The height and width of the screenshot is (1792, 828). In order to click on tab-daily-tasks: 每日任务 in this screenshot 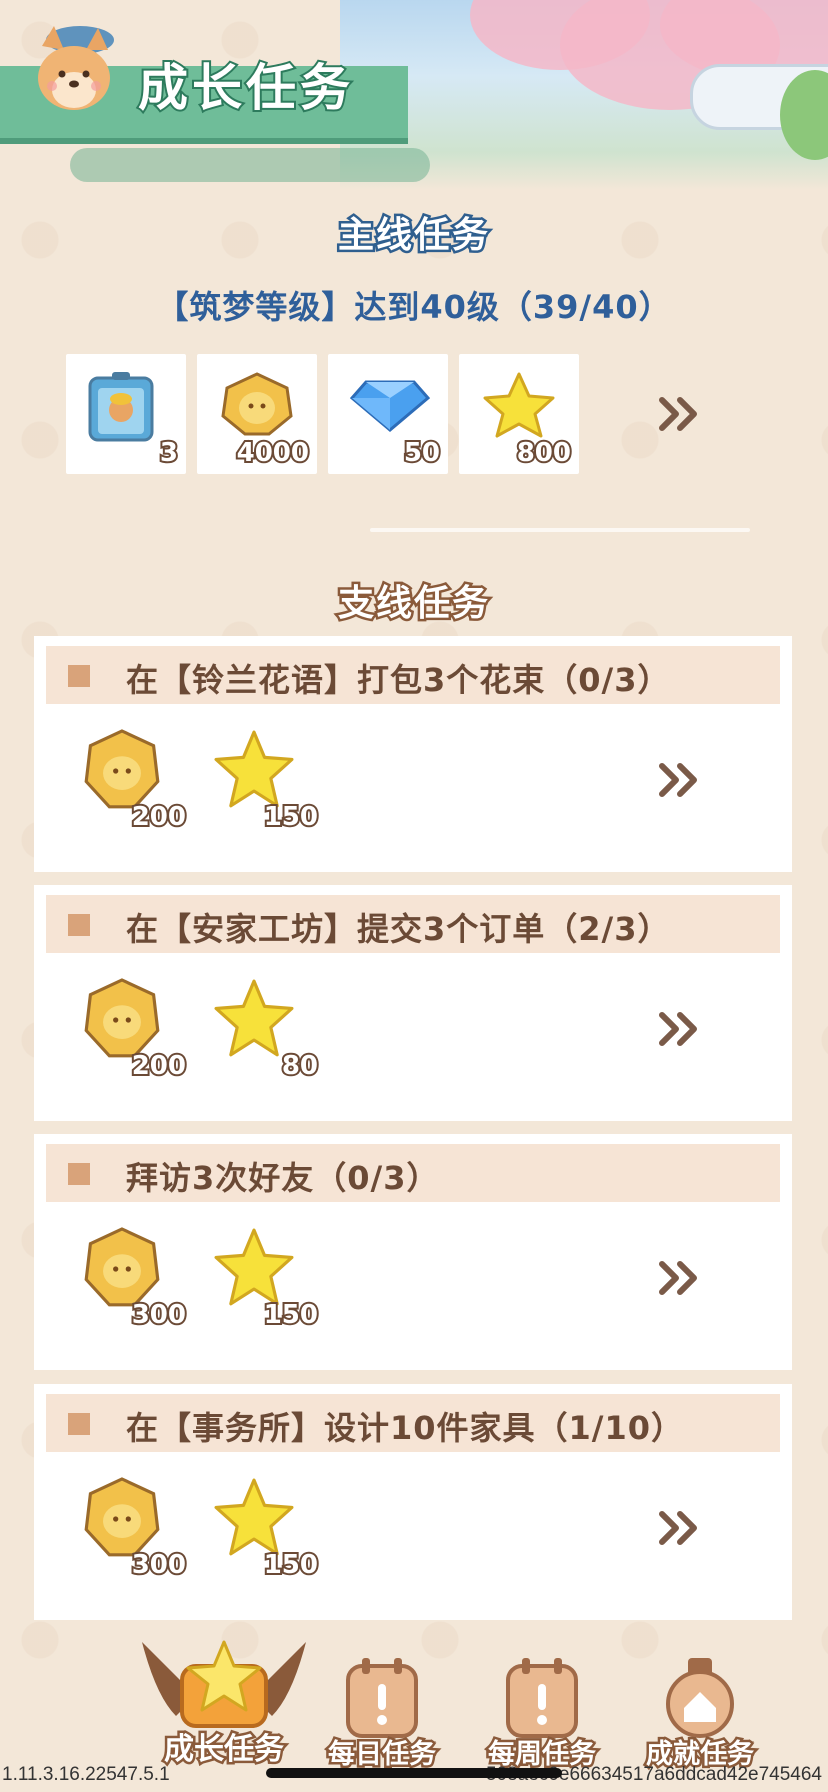, I will do `click(382, 1714)`.